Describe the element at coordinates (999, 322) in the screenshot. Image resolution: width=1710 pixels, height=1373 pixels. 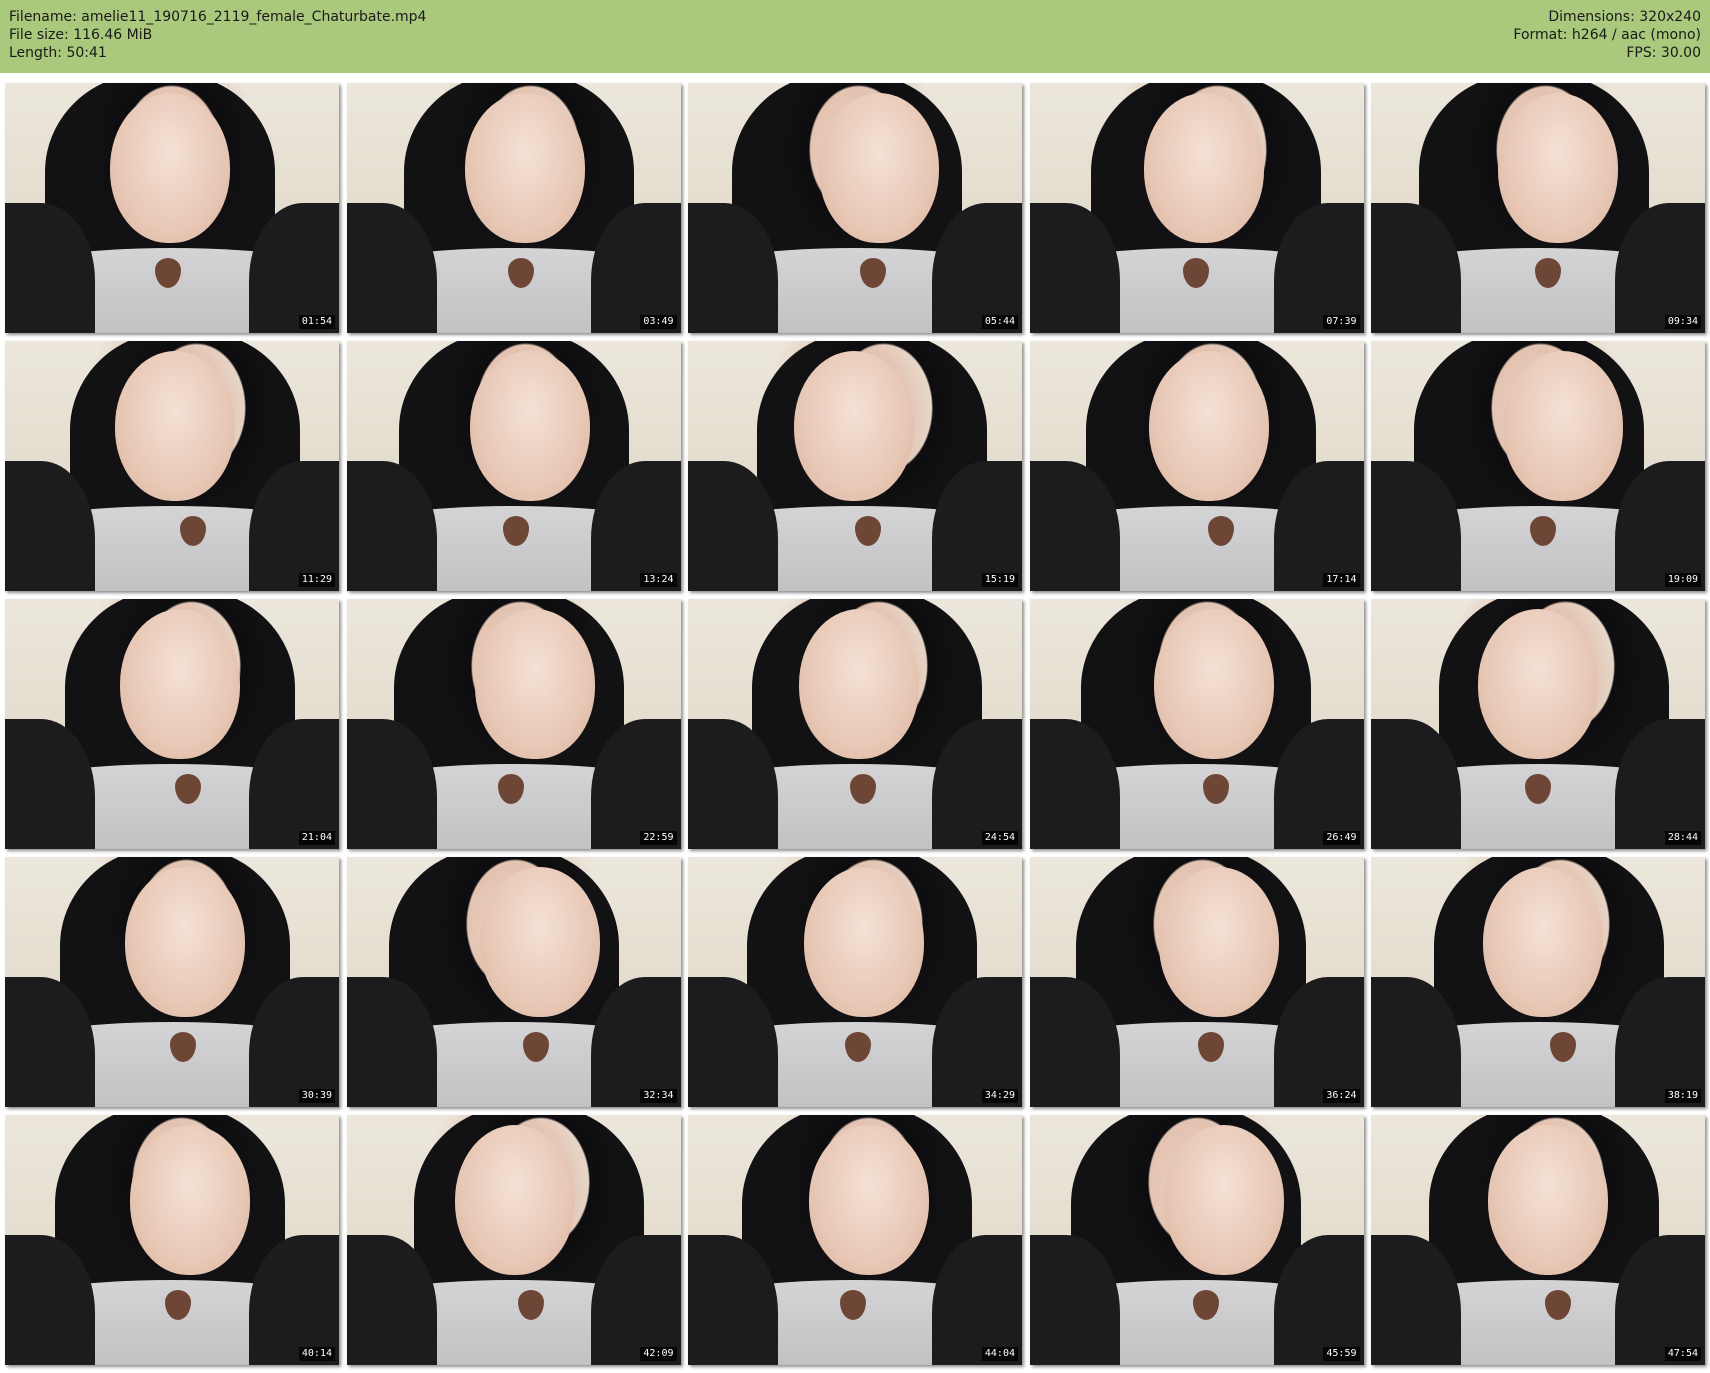
I see `timestamp-label: 05:44` at that location.